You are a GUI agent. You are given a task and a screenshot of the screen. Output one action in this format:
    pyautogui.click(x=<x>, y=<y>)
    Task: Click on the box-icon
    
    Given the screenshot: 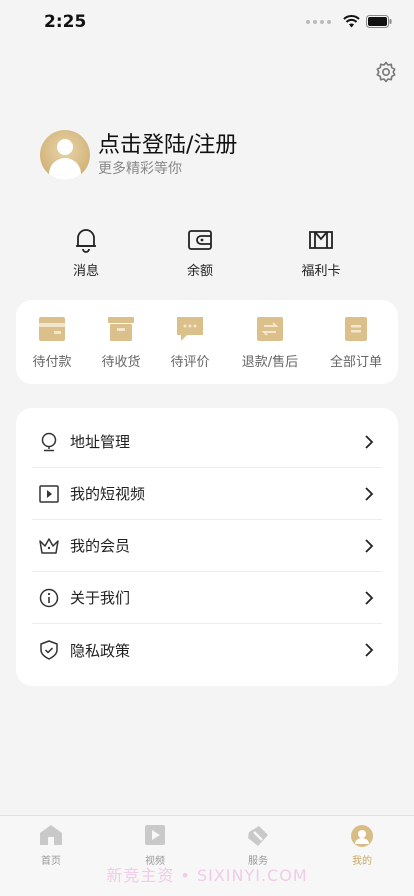 What is the action you would take?
    pyautogui.click(x=121, y=329)
    